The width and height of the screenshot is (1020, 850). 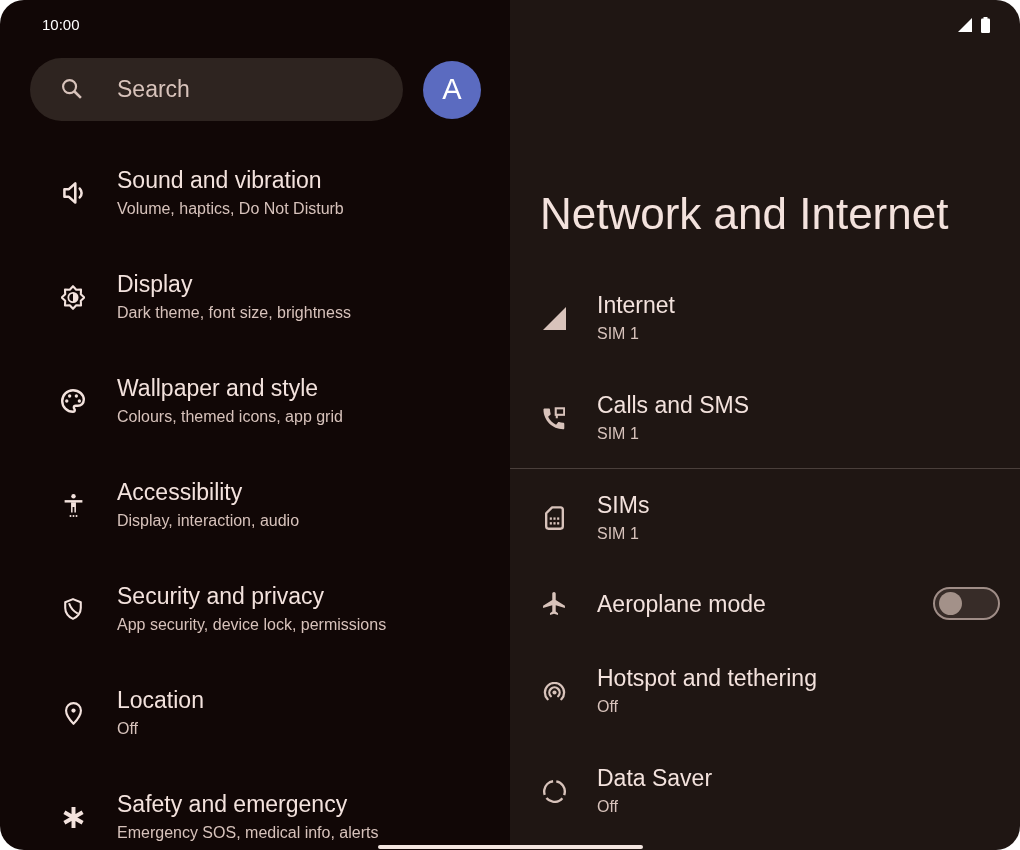 What do you see at coordinates (554, 518) in the screenshot?
I see `sim-card-icon` at bounding box center [554, 518].